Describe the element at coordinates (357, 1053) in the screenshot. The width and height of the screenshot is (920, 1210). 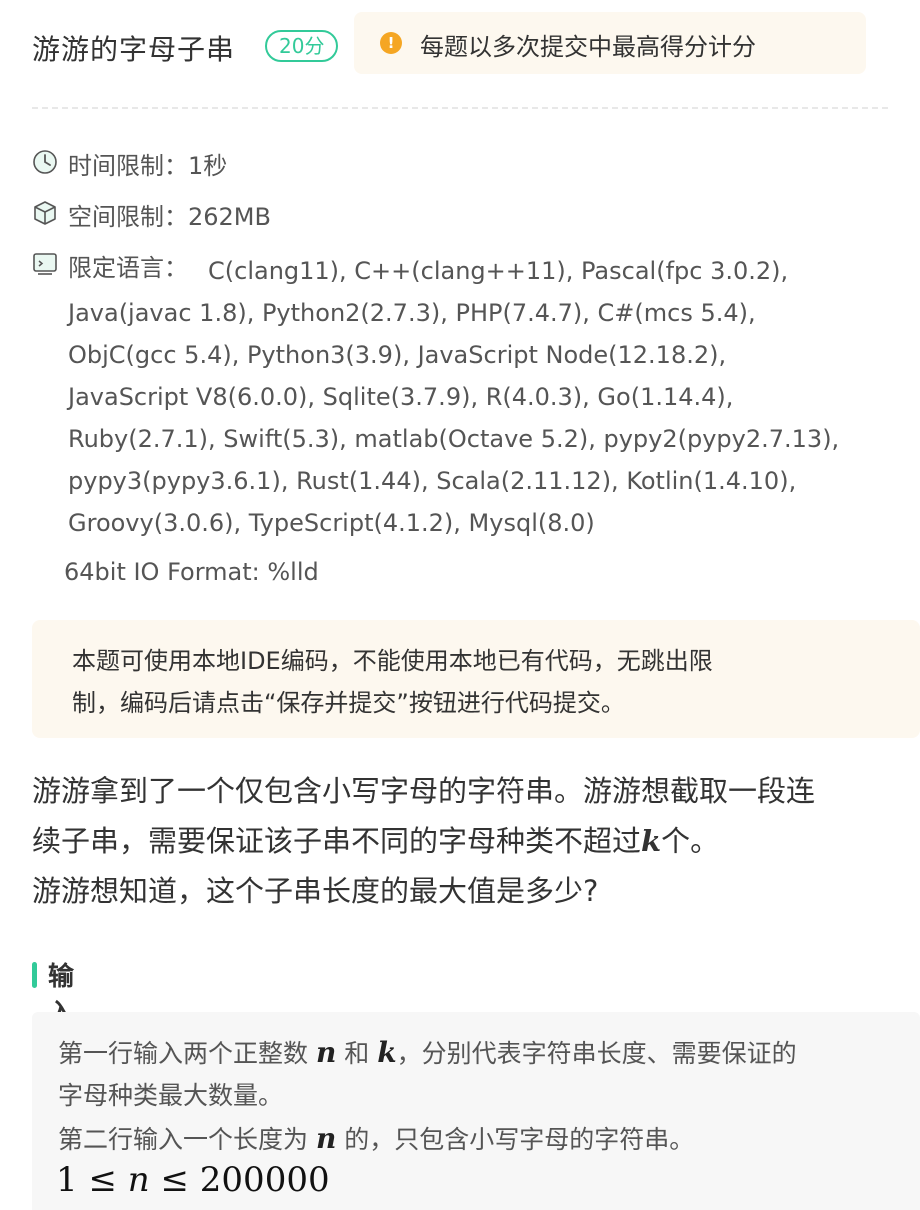
I see `input-text: 和` at that location.